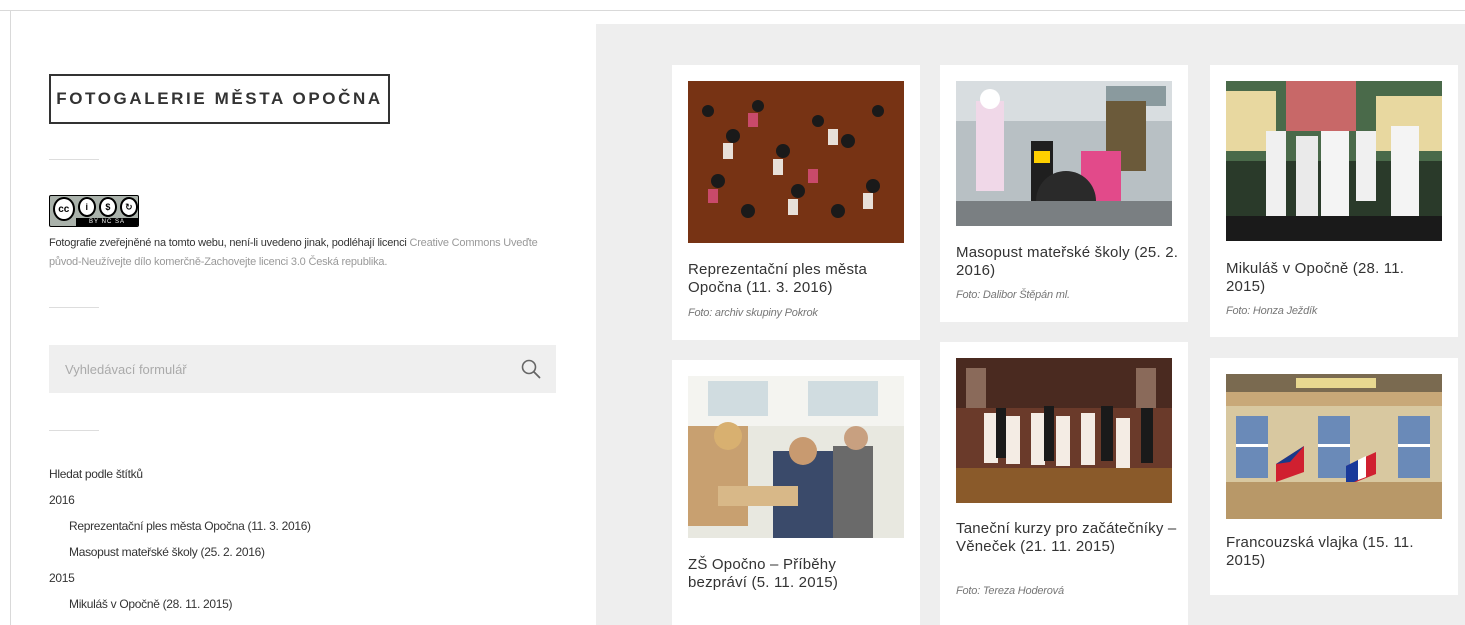 This screenshot has width=1465, height=625. I want to click on stage-performance-photo-icon, so click(1334, 161).